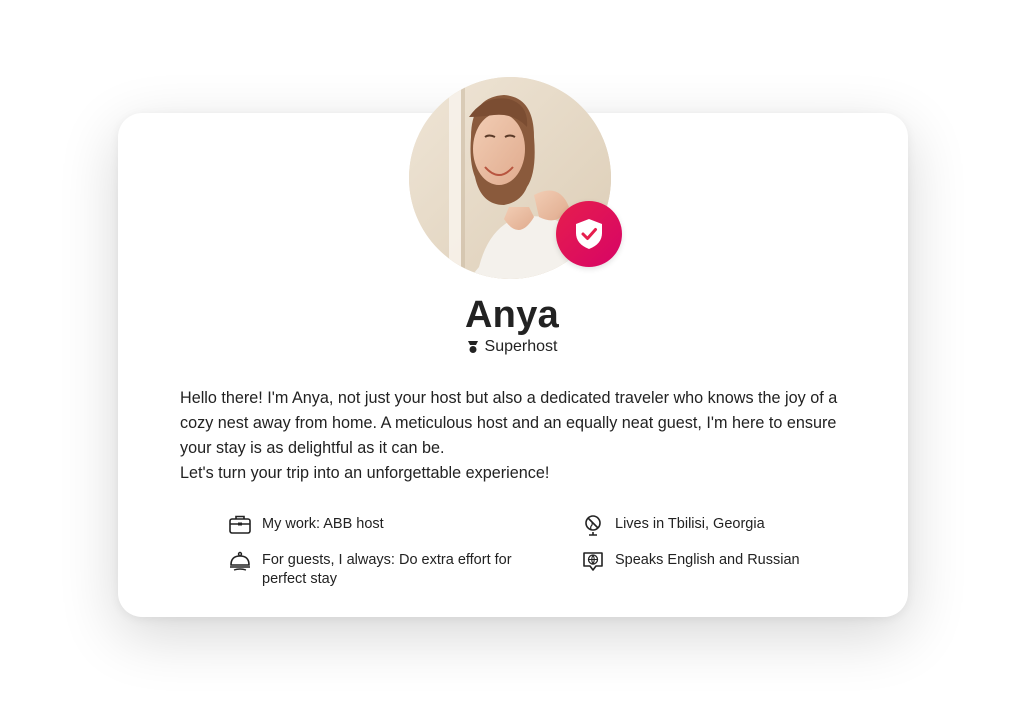 The width and height of the screenshot is (1024, 720). I want to click on fact-lives-text: Lives in Tbilisi, Georgia, so click(690, 524).